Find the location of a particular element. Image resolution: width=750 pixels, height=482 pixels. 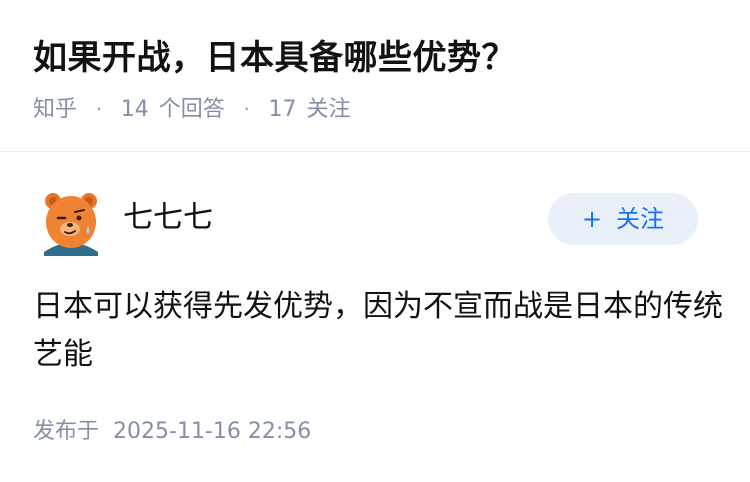

published-time: 2025-11-16 22:56 is located at coordinates (212, 431).